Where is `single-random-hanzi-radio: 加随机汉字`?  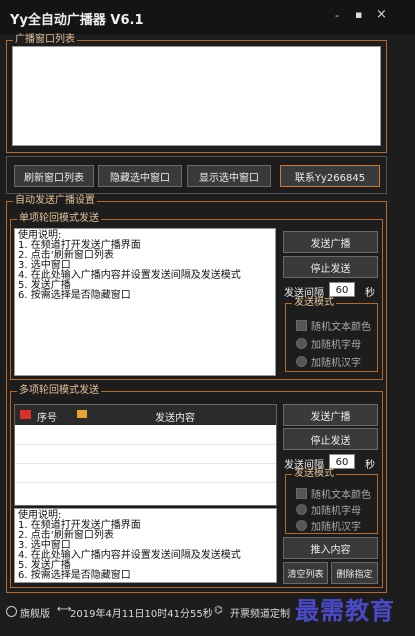
single-random-hanzi-radio: 加随机汉字 is located at coordinates (328, 361).